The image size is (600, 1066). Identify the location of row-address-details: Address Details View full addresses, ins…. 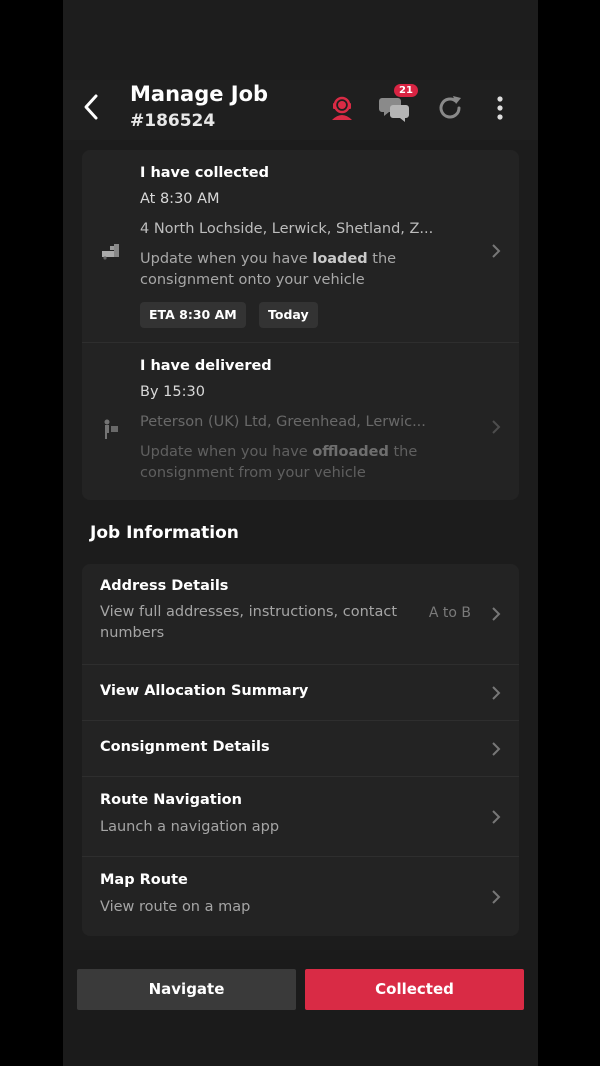
(300, 614).